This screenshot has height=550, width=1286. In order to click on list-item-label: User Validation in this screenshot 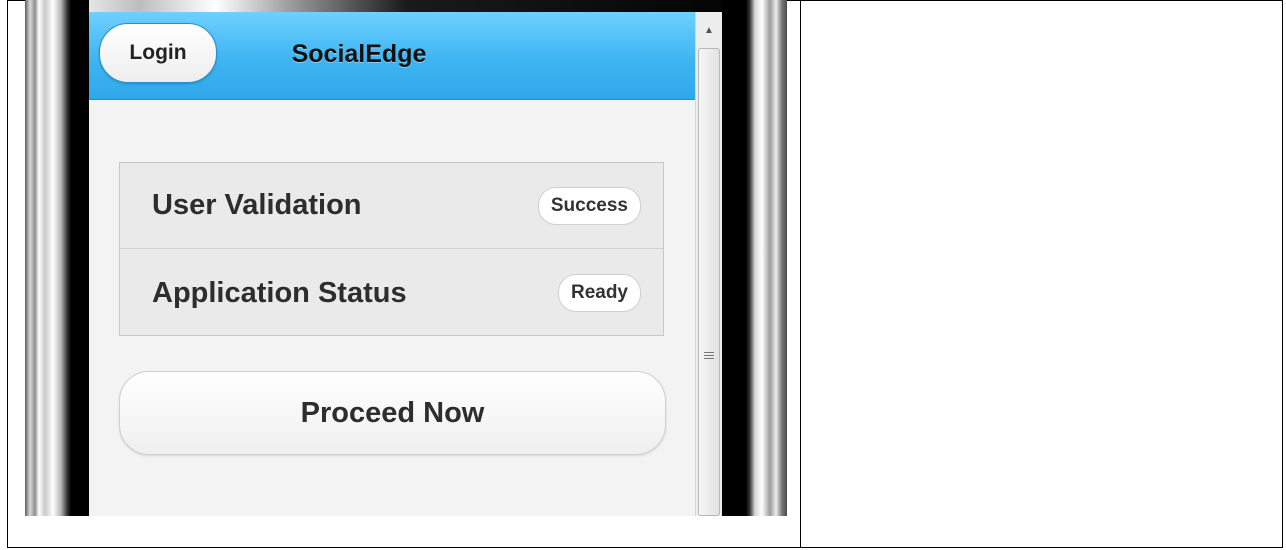, I will do `click(257, 205)`.